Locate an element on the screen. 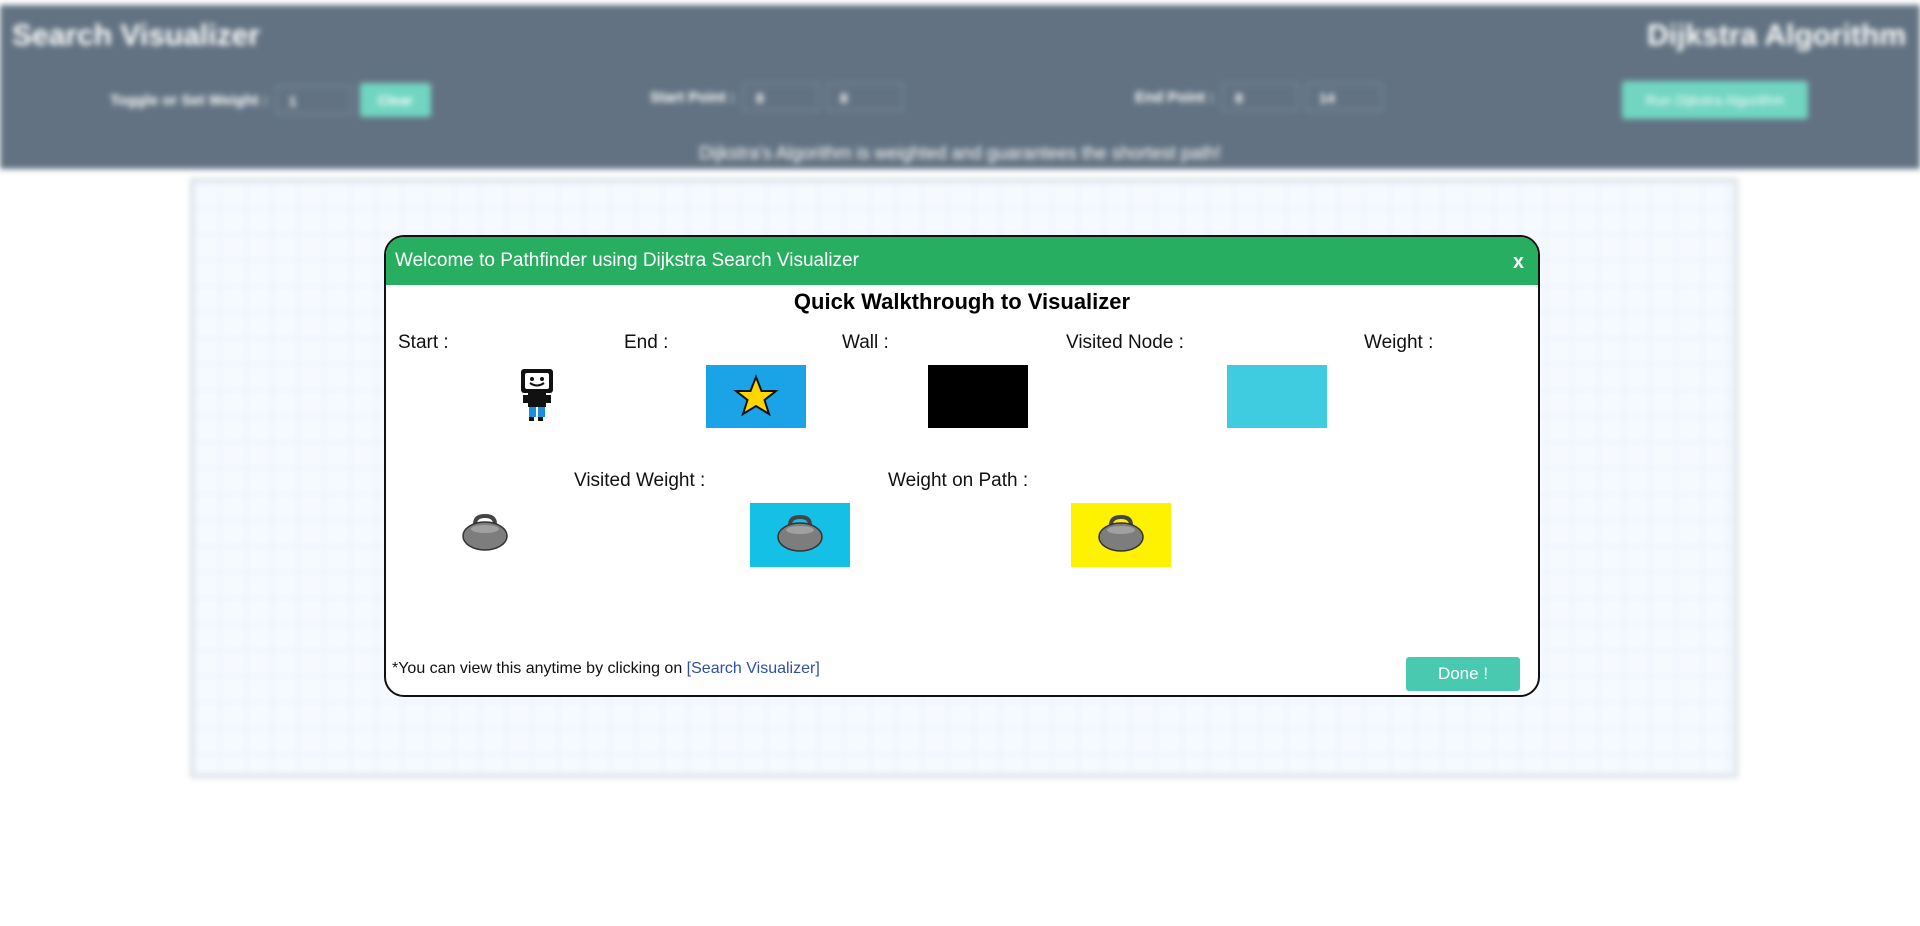 The height and width of the screenshot is (926, 1920). star-icon is located at coordinates (756, 395).